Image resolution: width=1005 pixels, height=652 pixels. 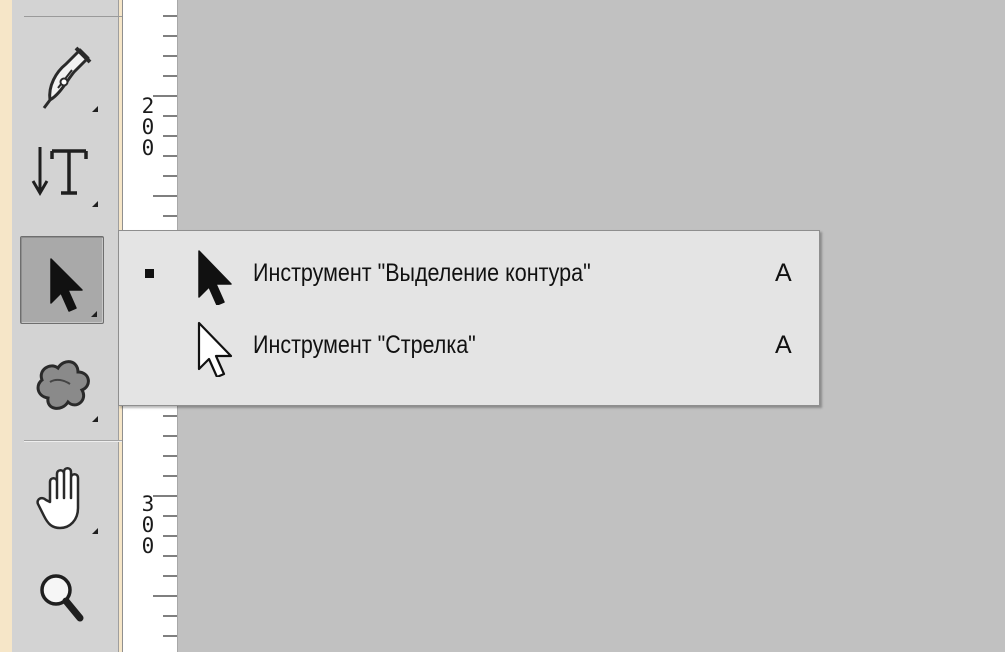 I want to click on solid-arrow-icon, so click(x=215, y=277).